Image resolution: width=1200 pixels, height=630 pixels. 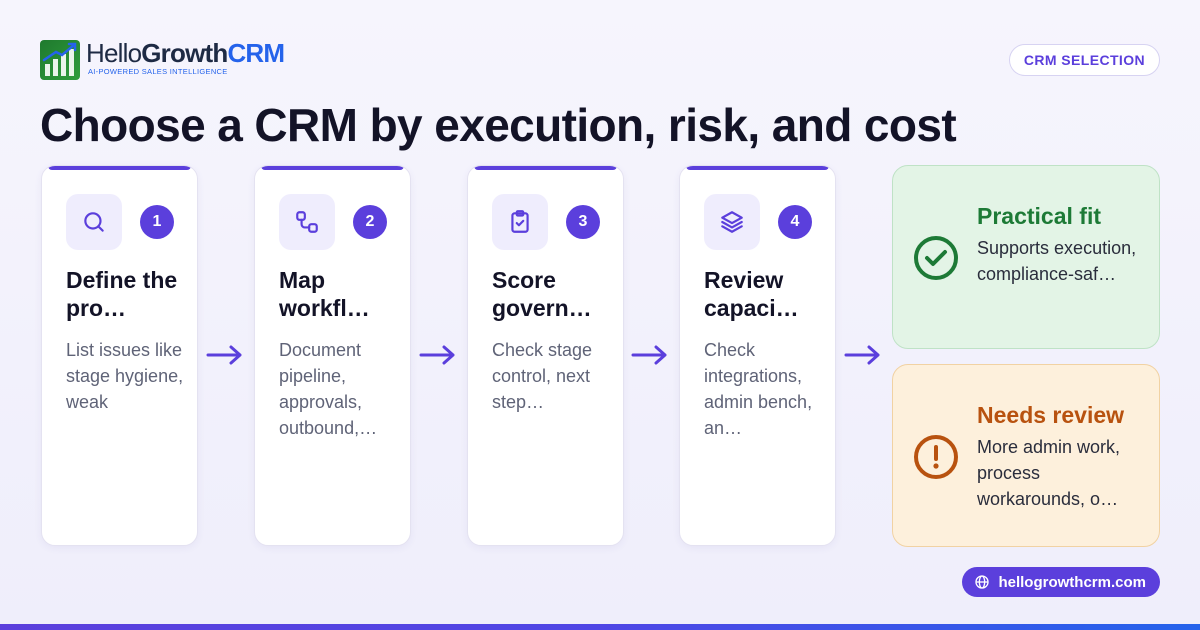 I want to click on step-number: 4, so click(x=795, y=222).